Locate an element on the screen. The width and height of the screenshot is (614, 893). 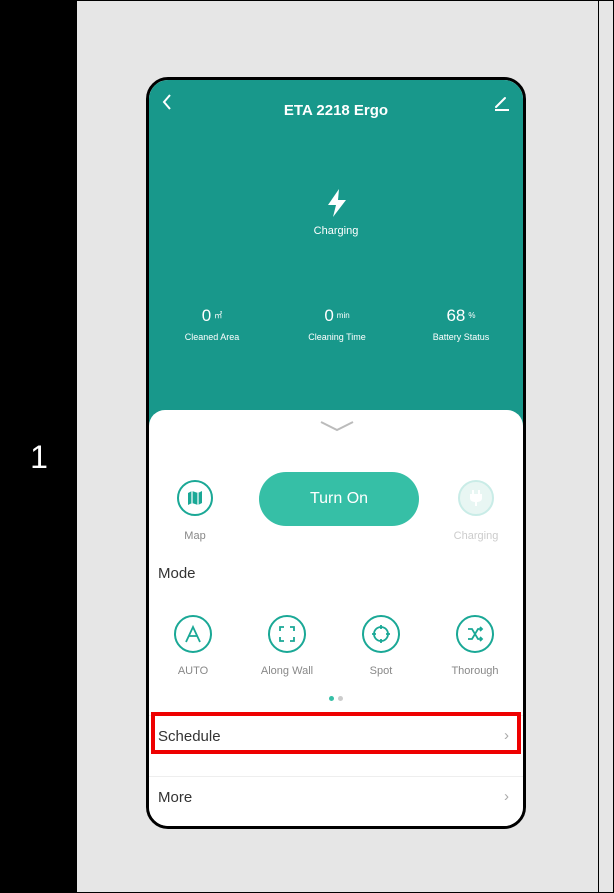
crosshair-icon is located at coordinates (381, 634).